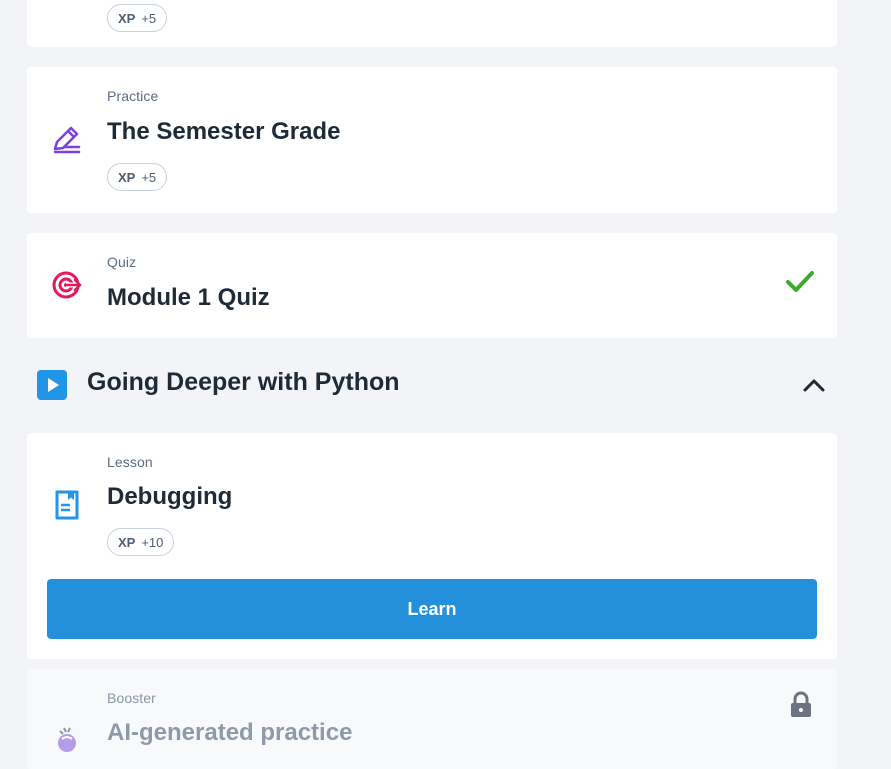 Image resolution: width=891 pixels, height=769 pixels. Describe the element at coordinates (432, 385) in the screenshot. I see `section-header: Going Deeper with Python` at that location.